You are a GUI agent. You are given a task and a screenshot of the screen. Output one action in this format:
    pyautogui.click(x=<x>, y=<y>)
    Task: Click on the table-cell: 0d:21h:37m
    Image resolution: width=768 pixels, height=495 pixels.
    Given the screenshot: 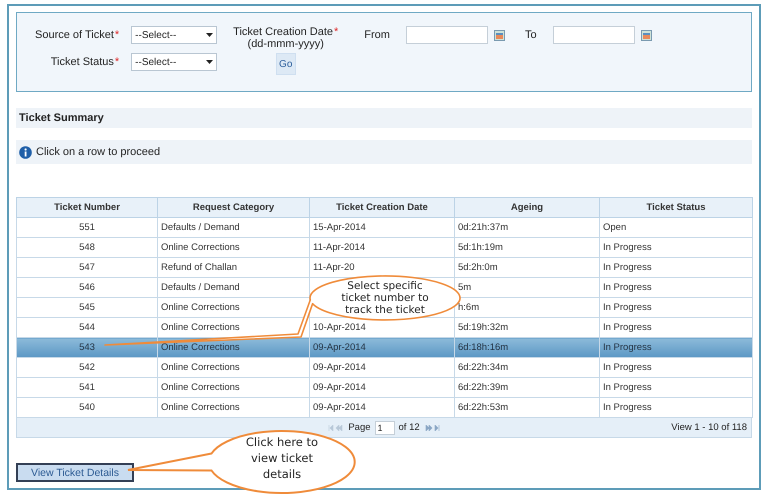 What is the action you would take?
    pyautogui.click(x=527, y=228)
    